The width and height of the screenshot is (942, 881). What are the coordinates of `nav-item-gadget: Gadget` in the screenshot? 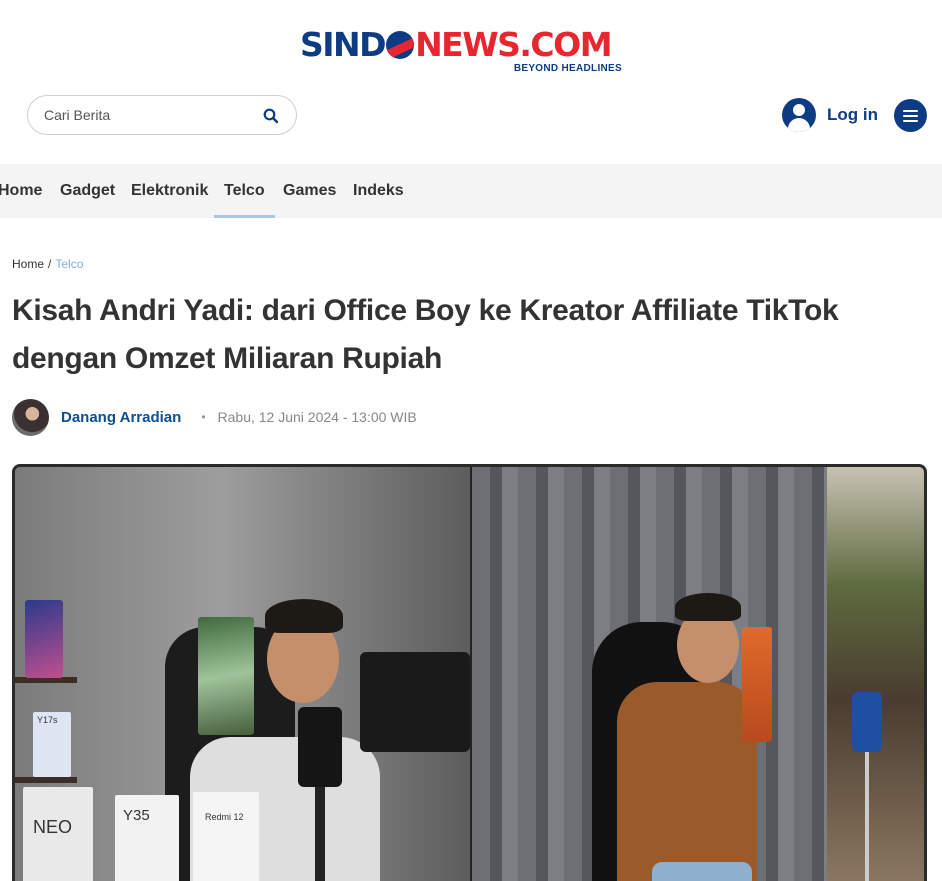 It's located at (87, 191).